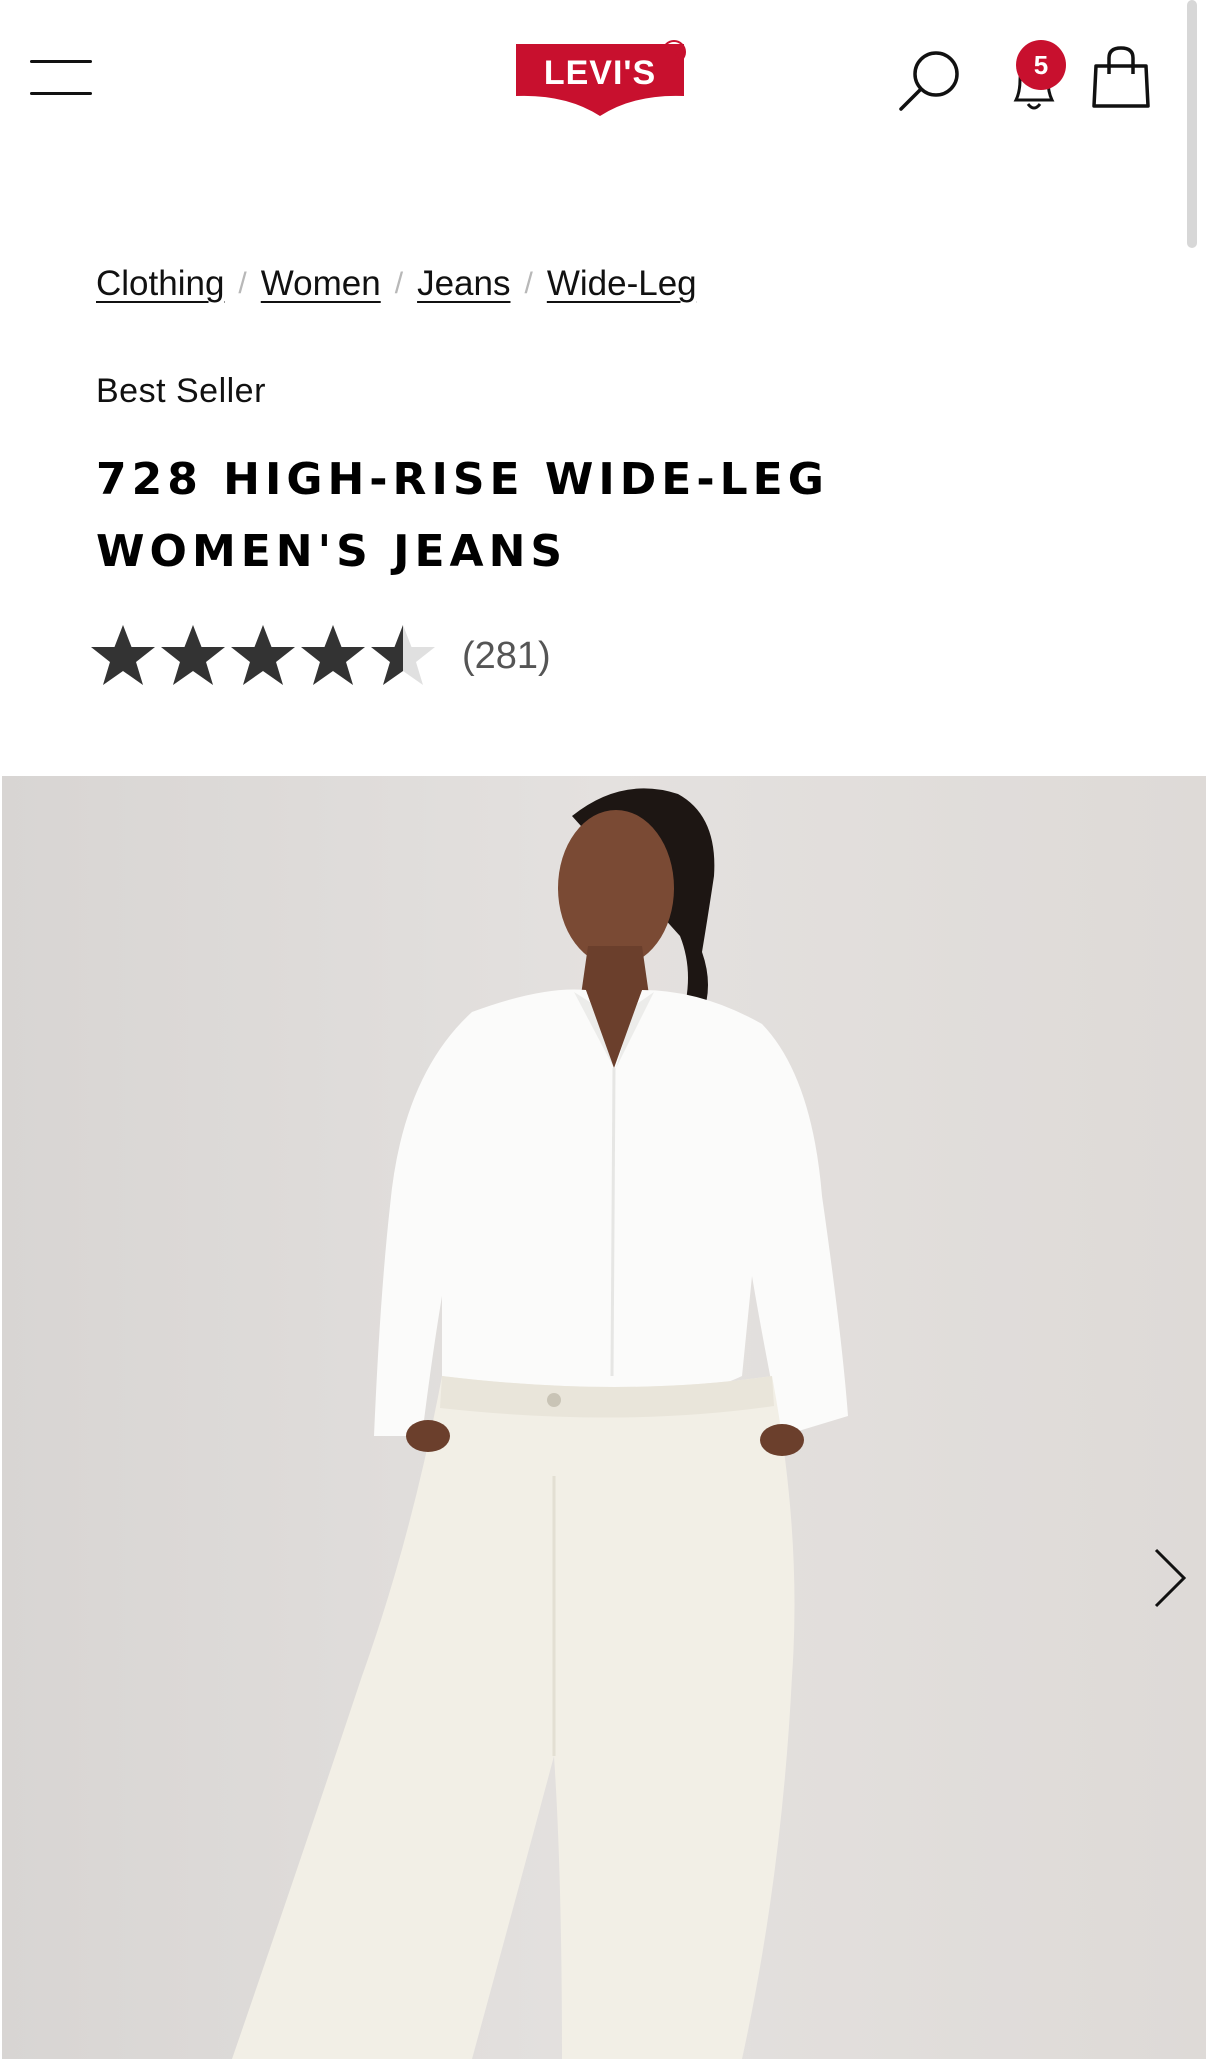 This screenshot has height=2059, width=1206. I want to click on search-icon, so click(929, 81).